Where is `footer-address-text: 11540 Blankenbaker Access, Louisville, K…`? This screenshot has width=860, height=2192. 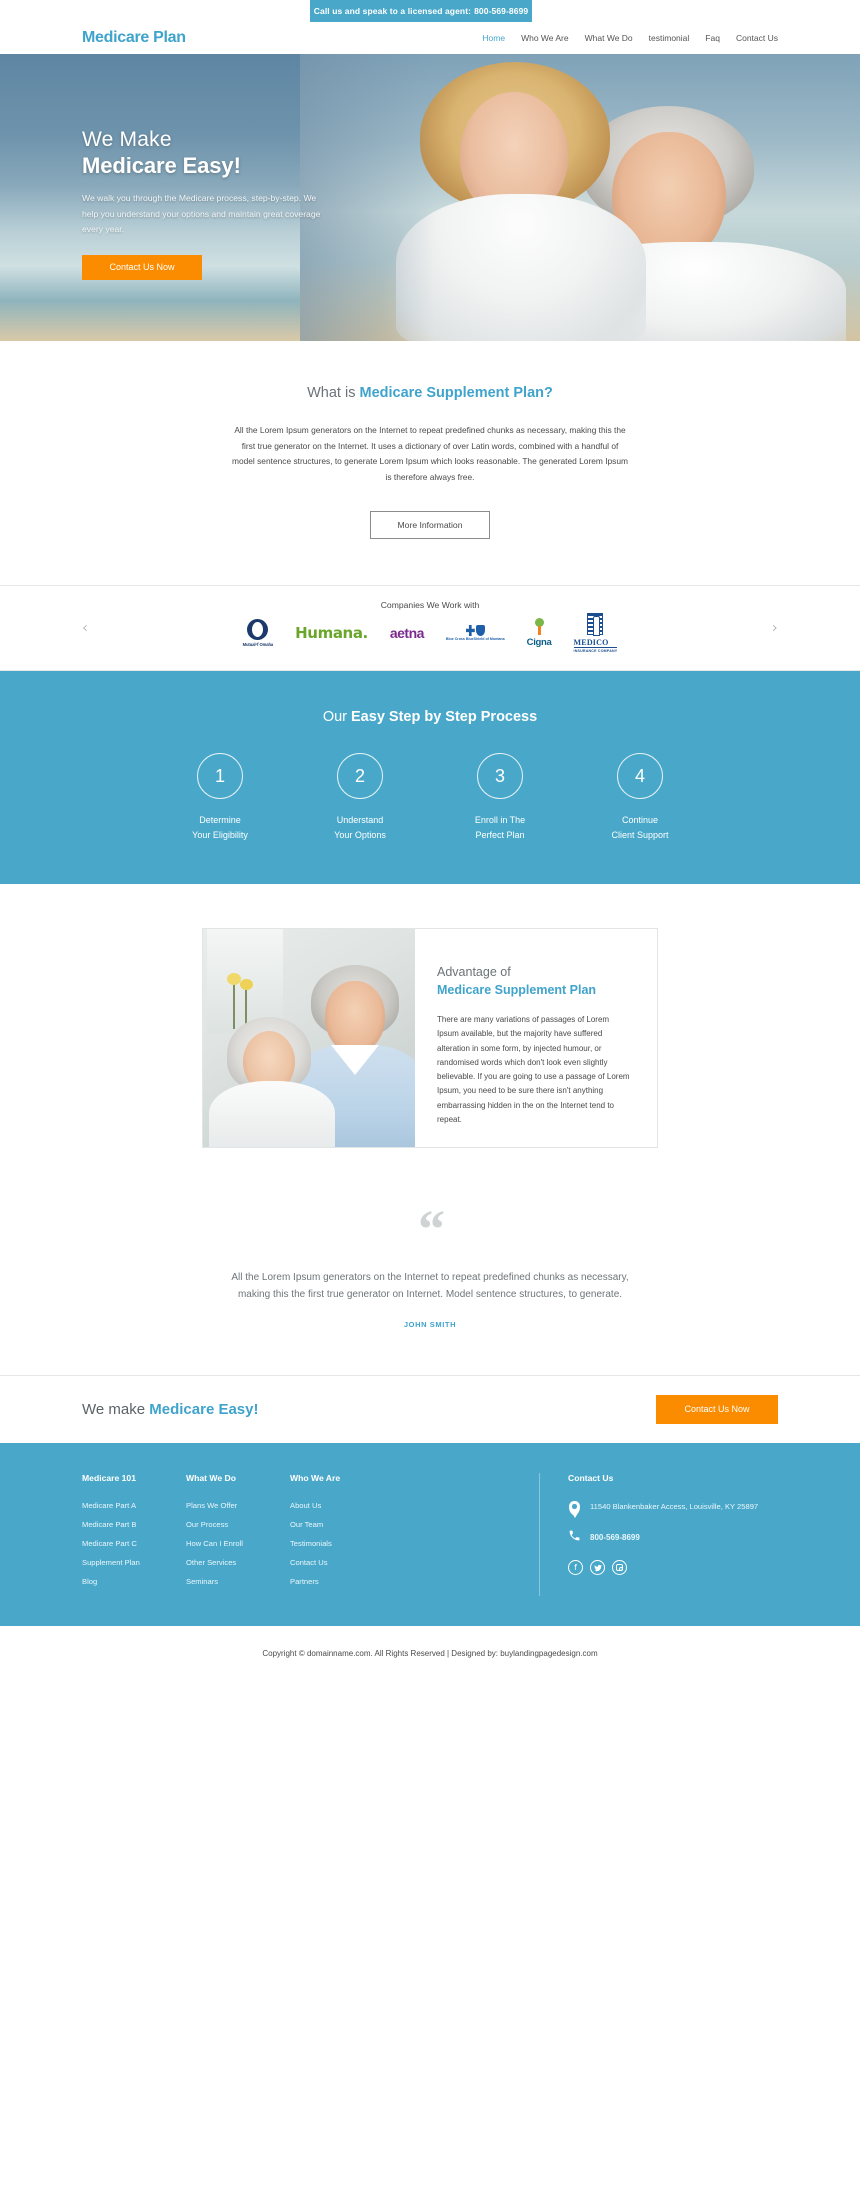
footer-address-text: 11540 Blankenbaker Access, Louisville, K… is located at coordinates (674, 1506).